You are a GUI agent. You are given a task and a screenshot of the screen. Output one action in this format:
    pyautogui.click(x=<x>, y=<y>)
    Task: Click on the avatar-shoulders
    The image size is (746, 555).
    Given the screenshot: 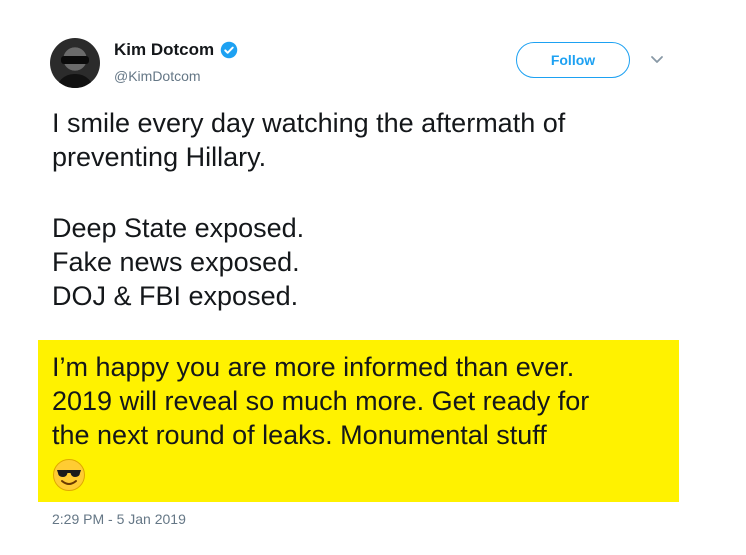 What is the action you would take?
    pyautogui.click(x=75, y=81)
    